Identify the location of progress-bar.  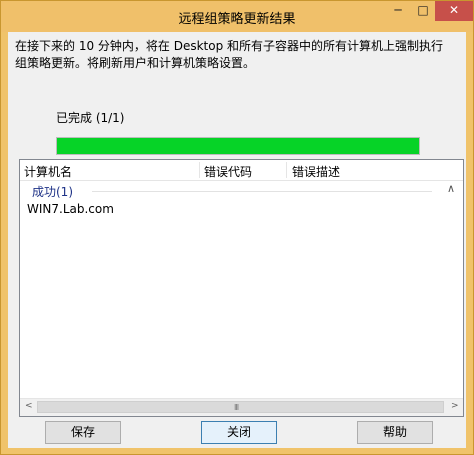
(238, 146).